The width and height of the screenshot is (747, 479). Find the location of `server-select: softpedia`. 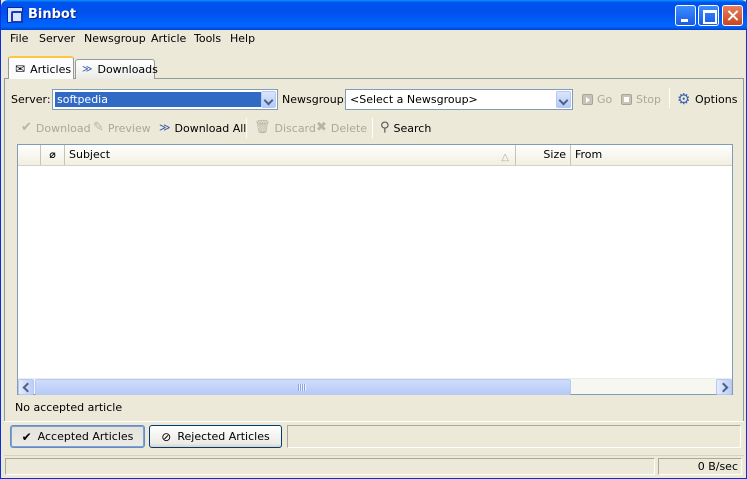

server-select: softpedia is located at coordinates (165, 99).